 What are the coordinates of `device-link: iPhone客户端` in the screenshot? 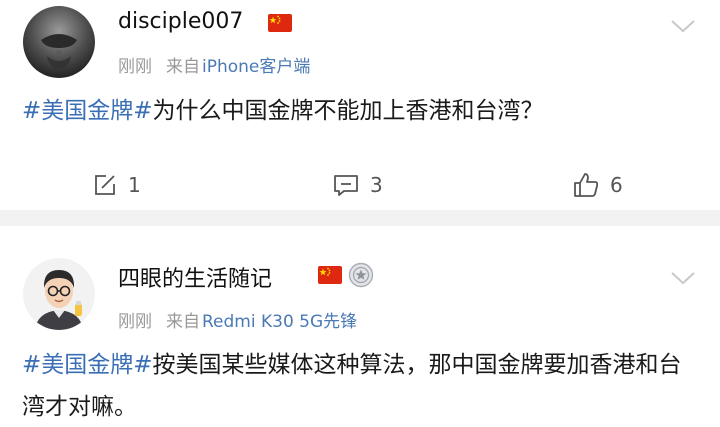 It's located at (256, 67).